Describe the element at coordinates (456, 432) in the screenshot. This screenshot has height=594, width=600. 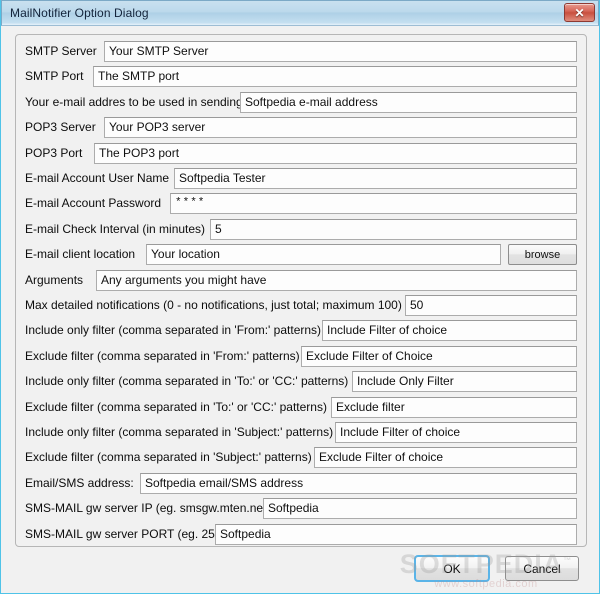
I see `include-filter-subject-input: Include Filter of choice` at that location.